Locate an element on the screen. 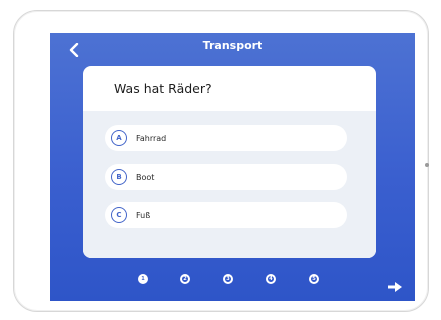 This screenshot has width=441, height=320. screen-title: Transport is located at coordinates (232, 45).